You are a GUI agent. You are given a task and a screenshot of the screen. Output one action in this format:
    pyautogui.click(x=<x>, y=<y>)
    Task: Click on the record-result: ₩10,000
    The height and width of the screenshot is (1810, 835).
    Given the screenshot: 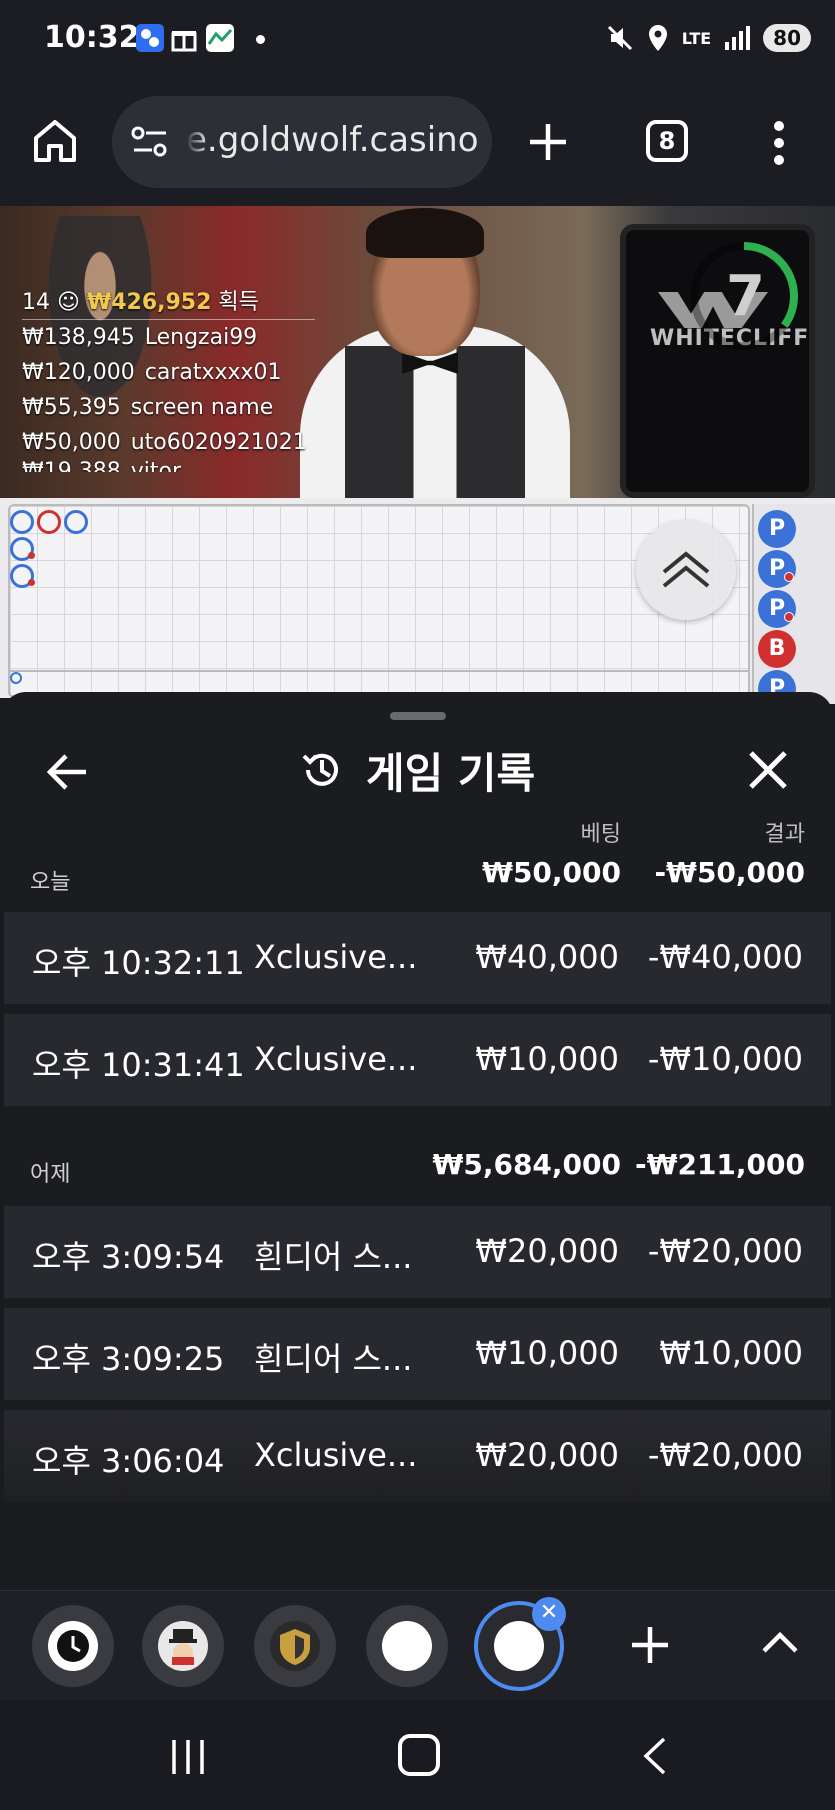 What is the action you would take?
    pyautogui.click(x=731, y=1353)
    